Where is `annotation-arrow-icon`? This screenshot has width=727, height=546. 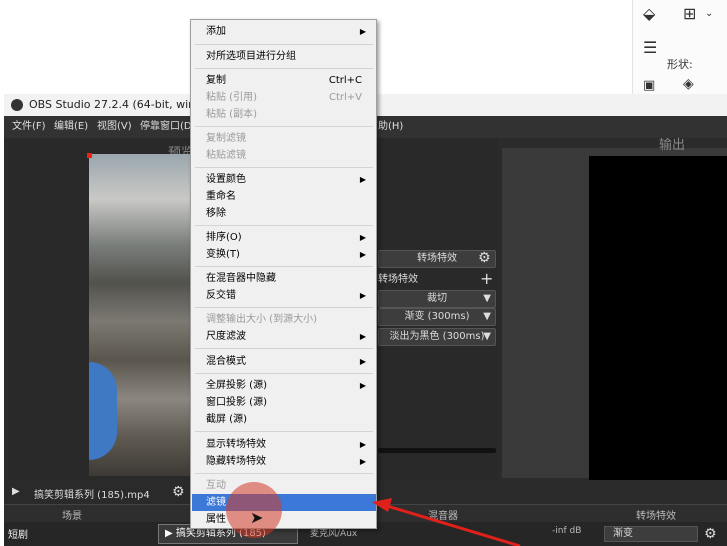
annotation-arrow-icon is located at coordinates (446, 522).